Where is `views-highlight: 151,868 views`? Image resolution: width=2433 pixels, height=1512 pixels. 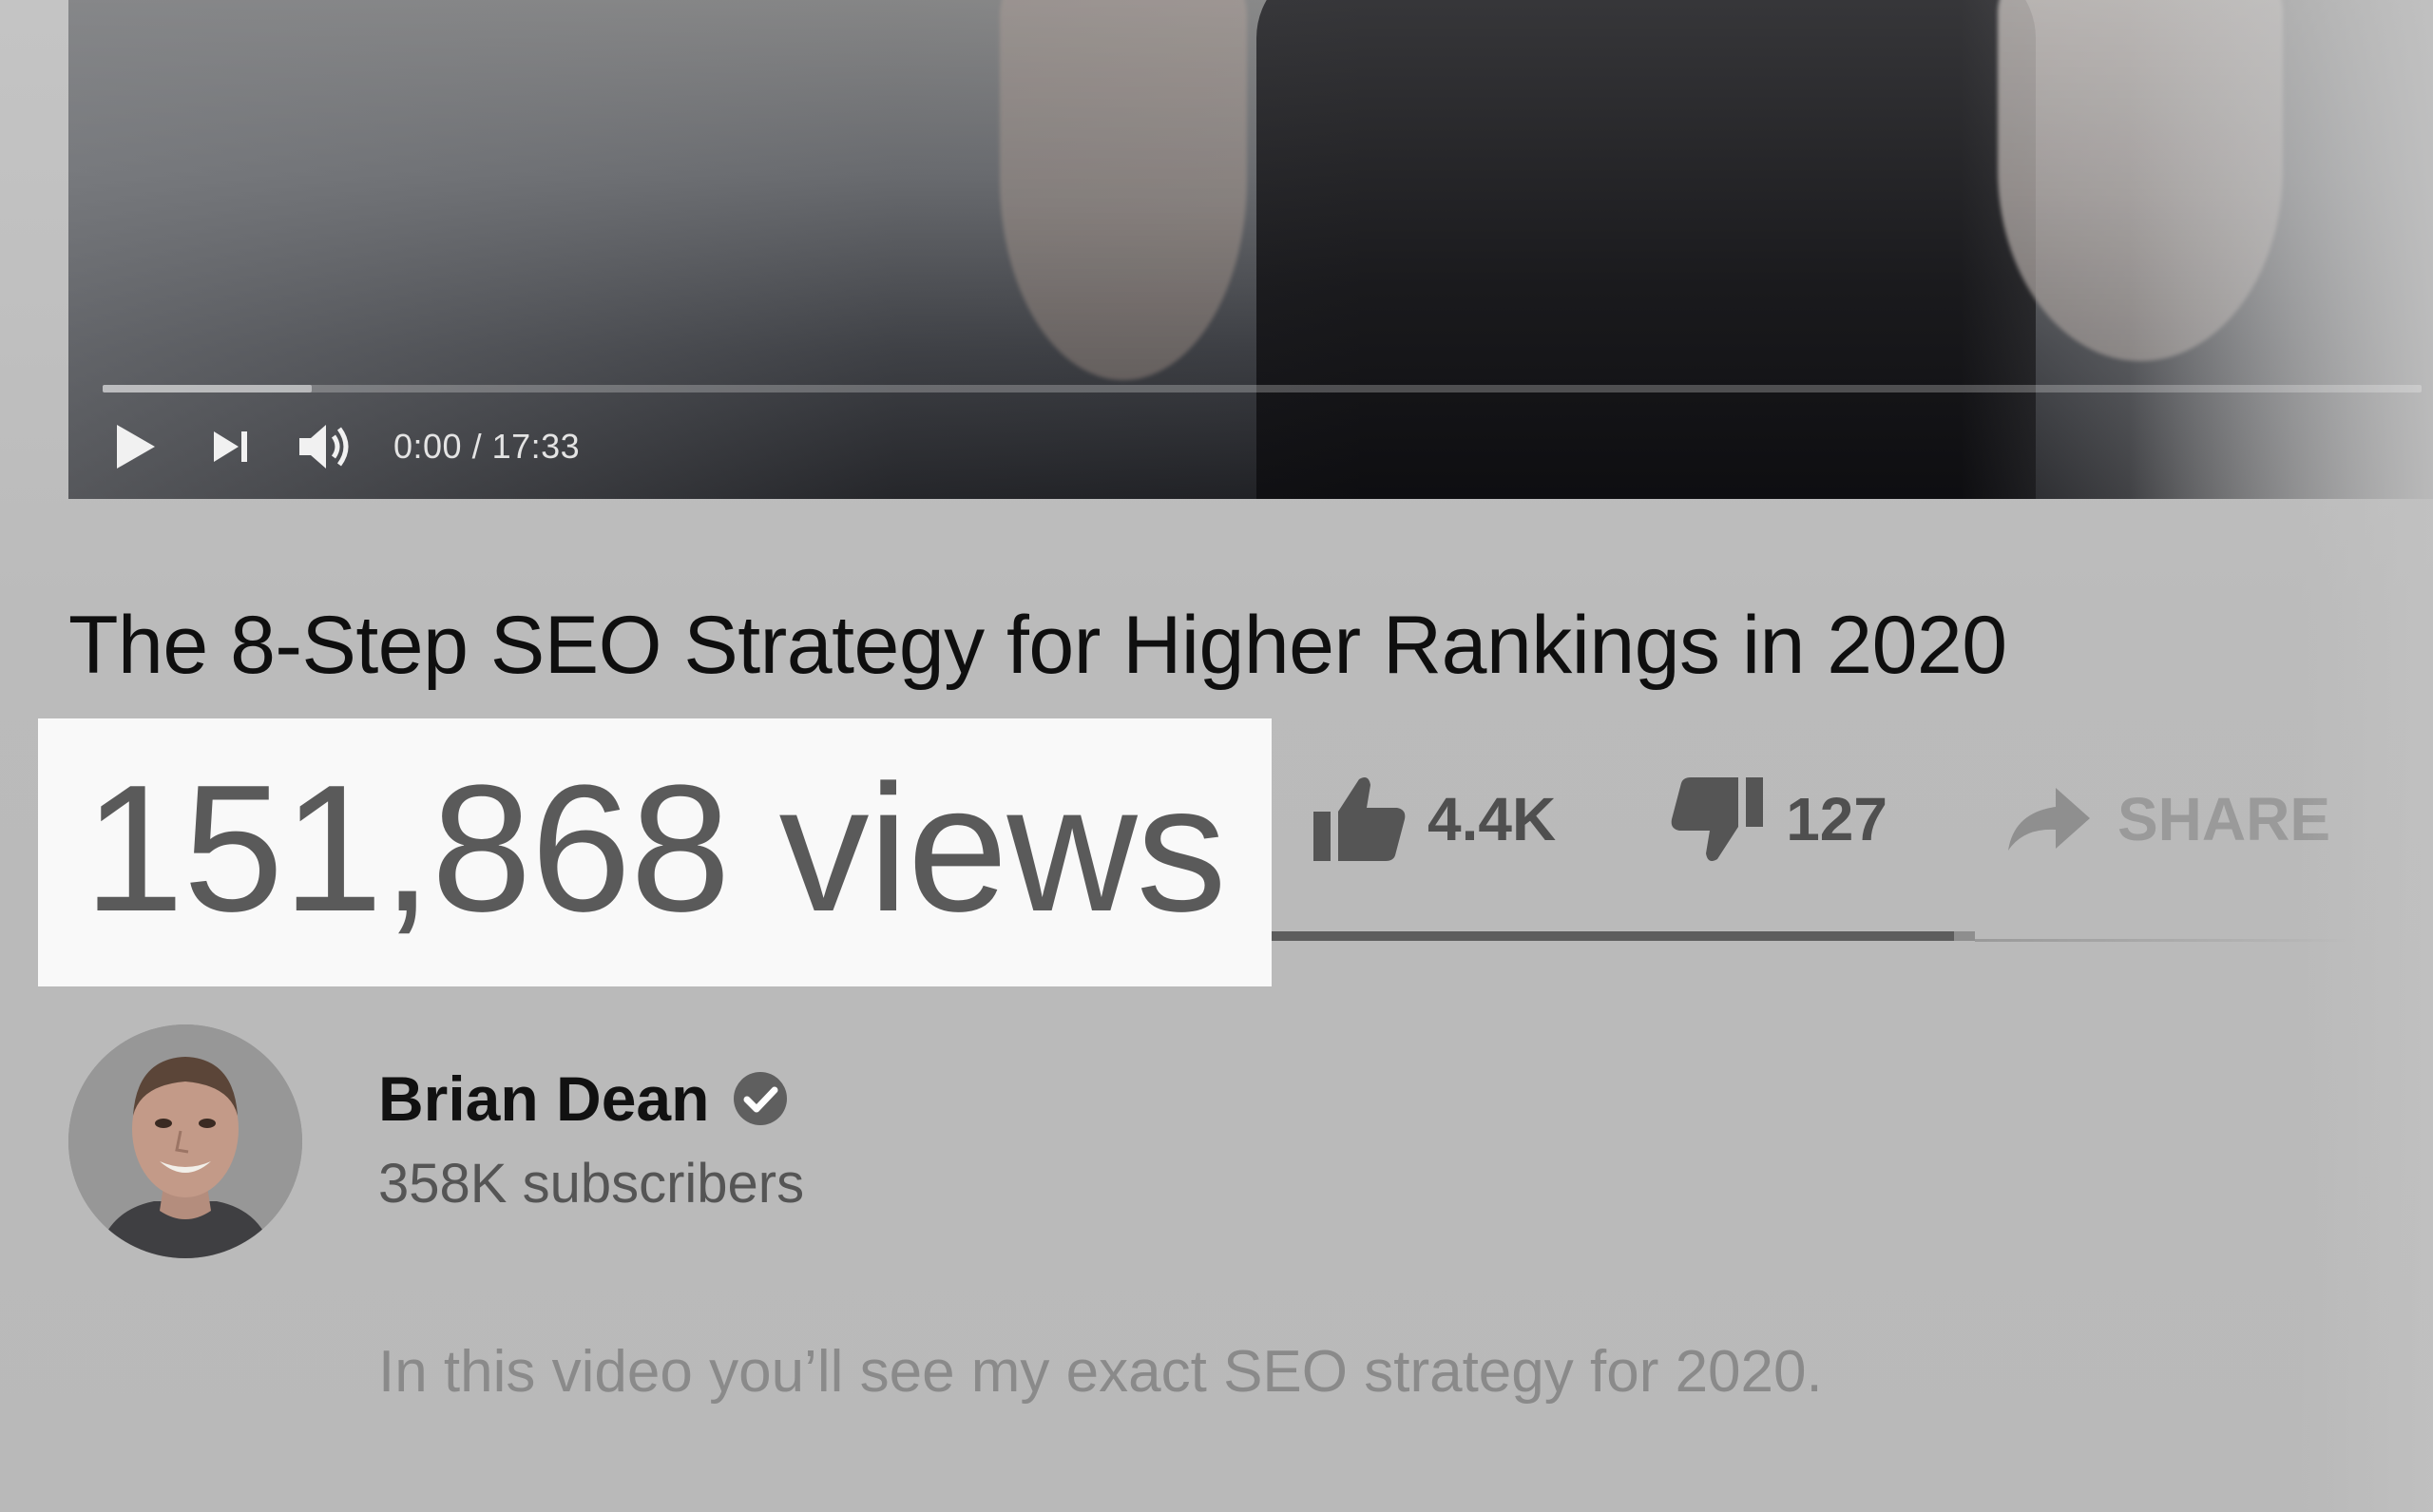
views-highlight: 151,868 views is located at coordinates (655, 852).